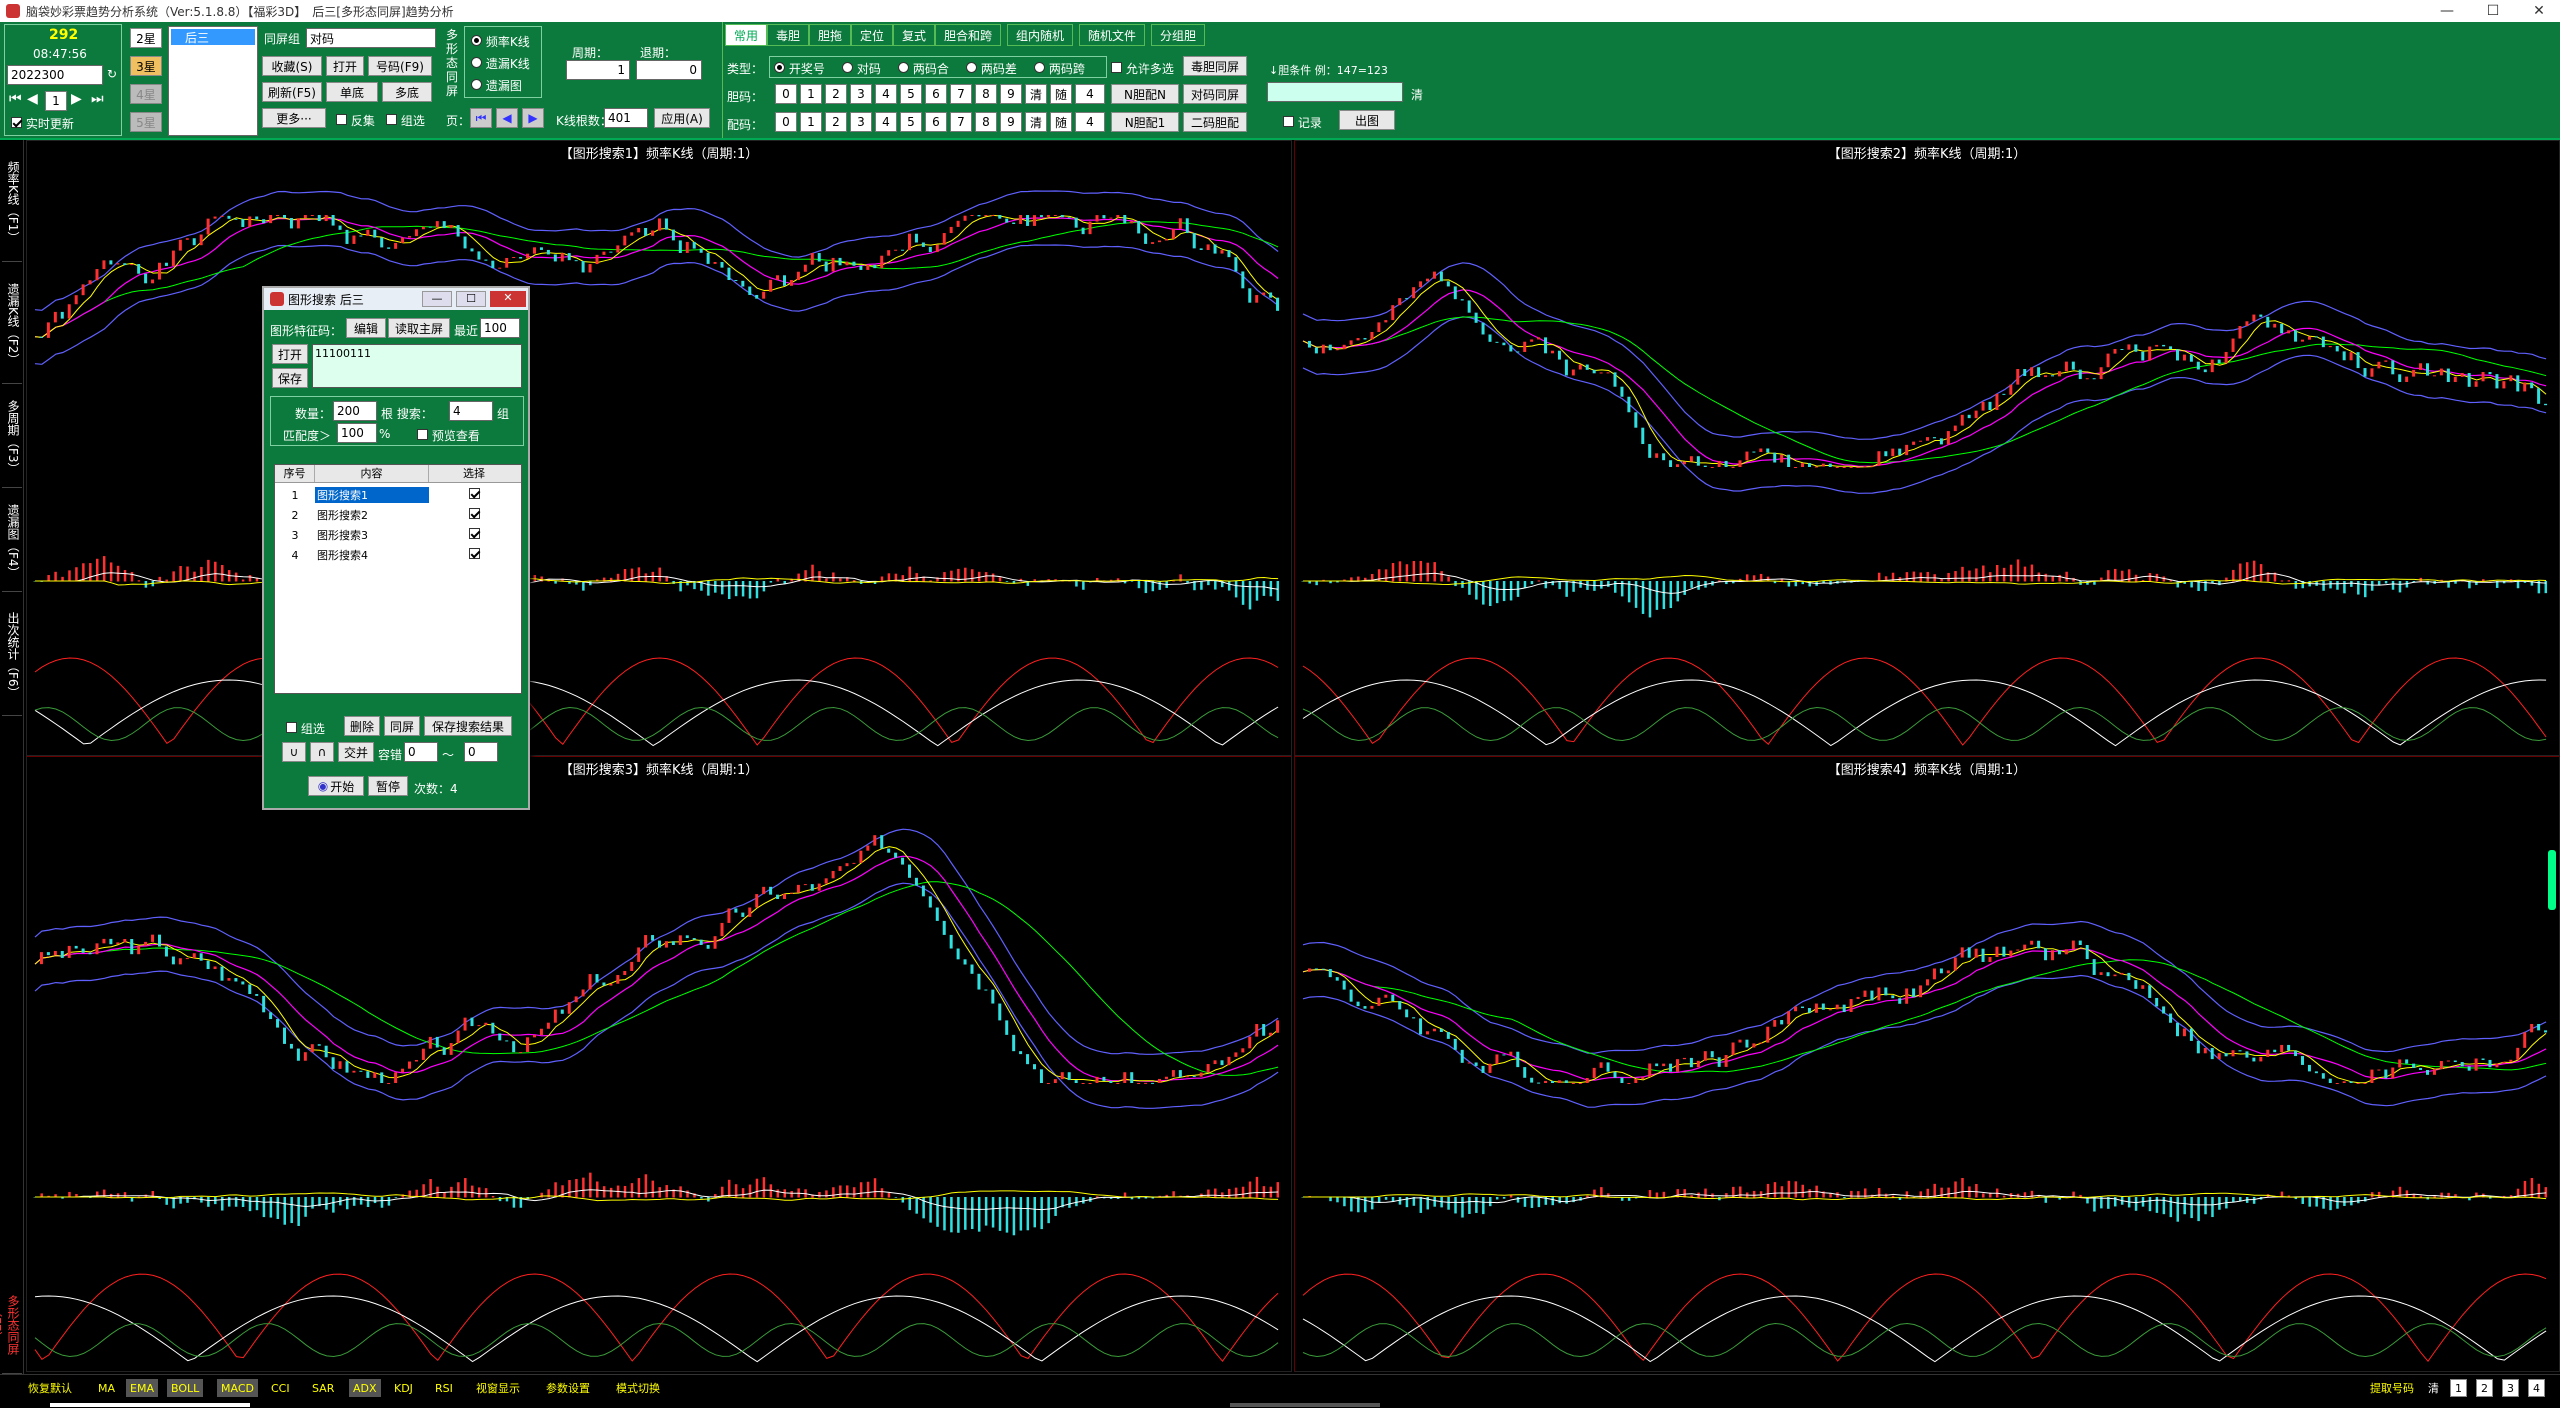 This screenshot has width=2560, height=1408. Describe the element at coordinates (50, 1388) in the screenshot. I see `indicator-: 恢复默认` at that location.